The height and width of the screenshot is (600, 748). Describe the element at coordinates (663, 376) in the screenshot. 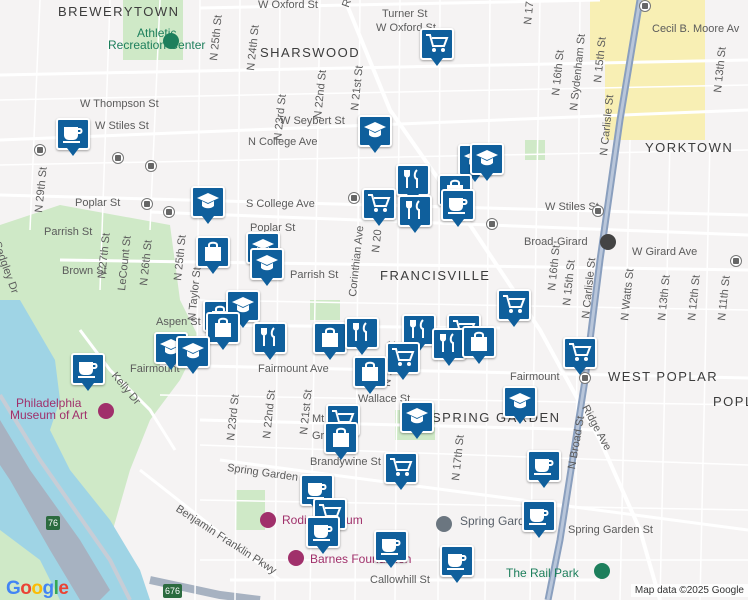

I see `label-west-poplar: WEST POPLAR` at that location.